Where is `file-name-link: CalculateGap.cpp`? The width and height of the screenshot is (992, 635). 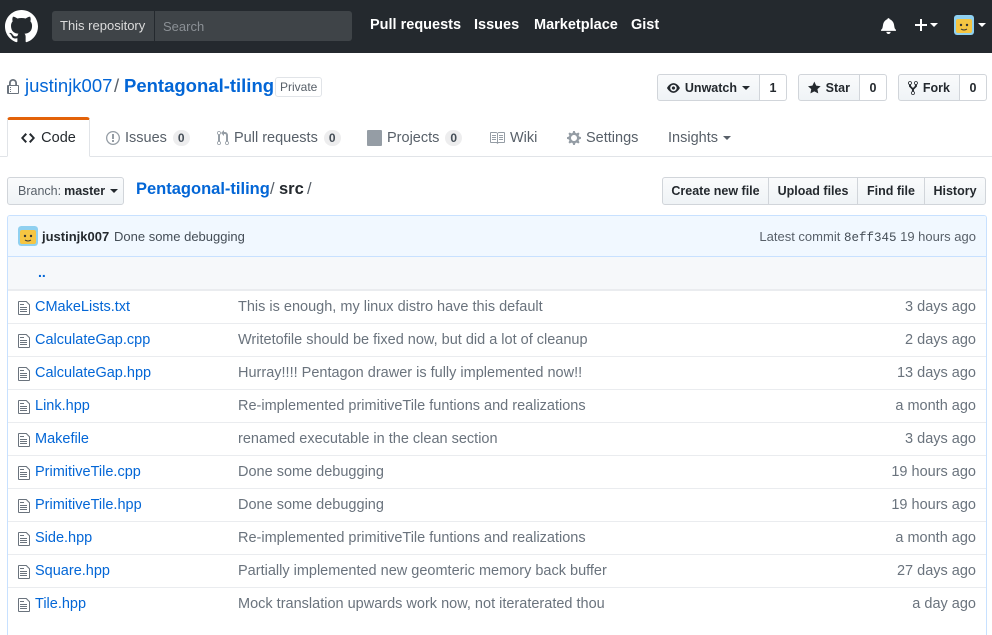
file-name-link: CalculateGap.cpp is located at coordinates (92, 340).